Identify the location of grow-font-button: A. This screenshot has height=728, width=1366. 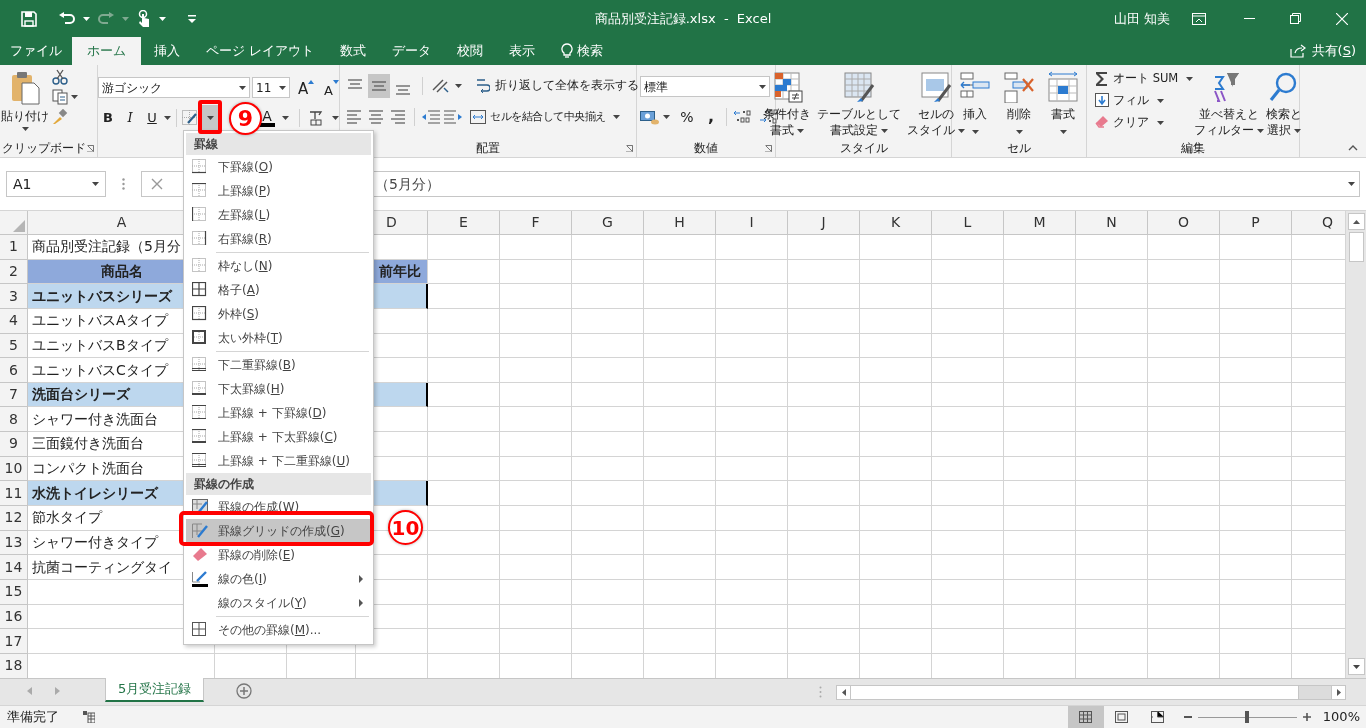
(309, 87).